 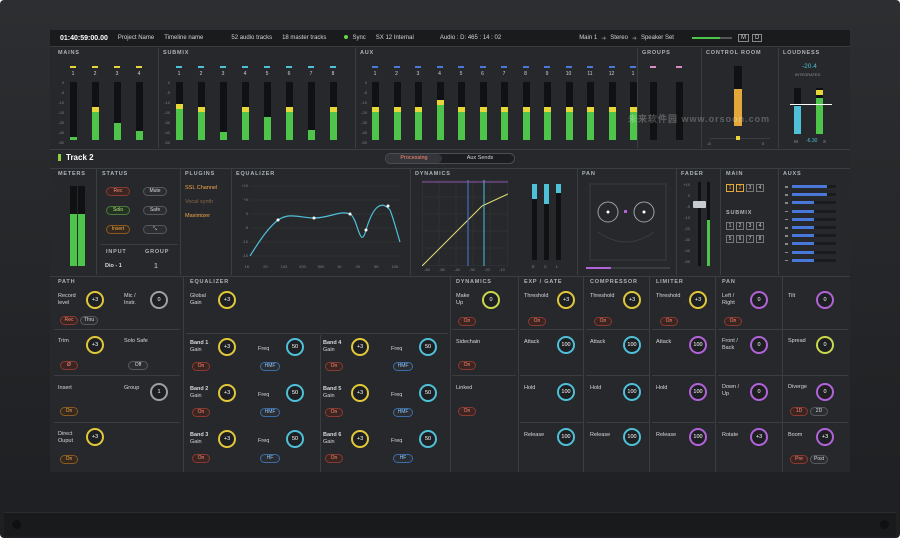 I want to click on mute-button: Mute, so click(x=155, y=191).